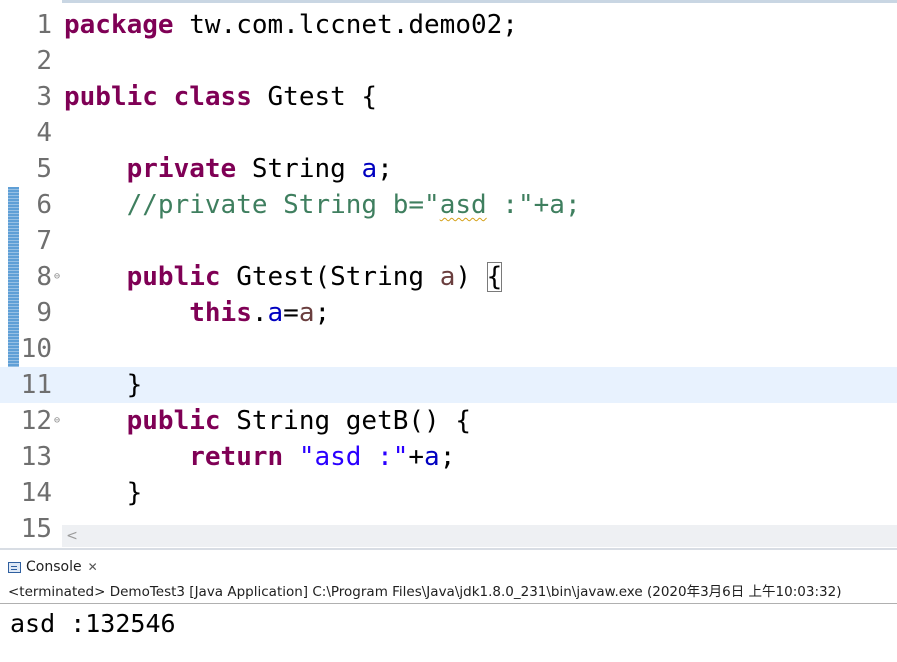 This screenshot has height=662, width=897. Describe the element at coordinates (283, 205) in the screenshot. I see `comment-token: //private String b="` at that location.